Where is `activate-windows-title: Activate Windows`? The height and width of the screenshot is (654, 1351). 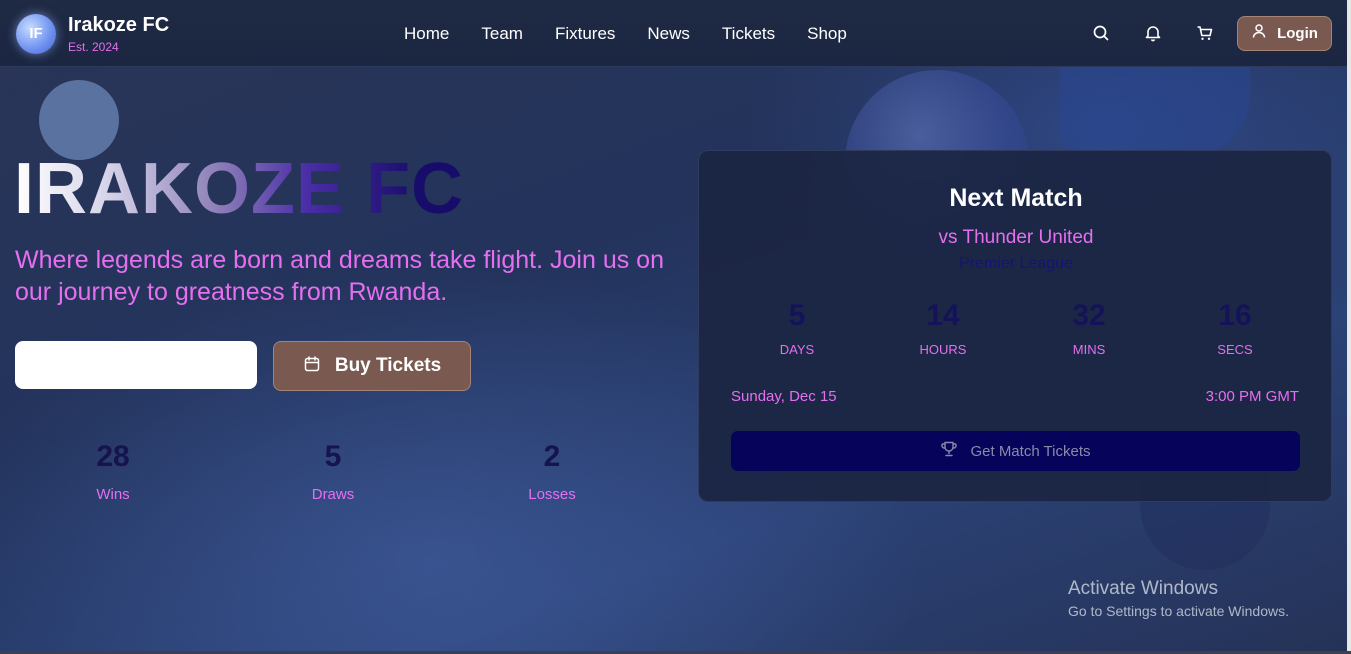
activate-windows-title: Activate Windows is located at coordinates (1143, 588).